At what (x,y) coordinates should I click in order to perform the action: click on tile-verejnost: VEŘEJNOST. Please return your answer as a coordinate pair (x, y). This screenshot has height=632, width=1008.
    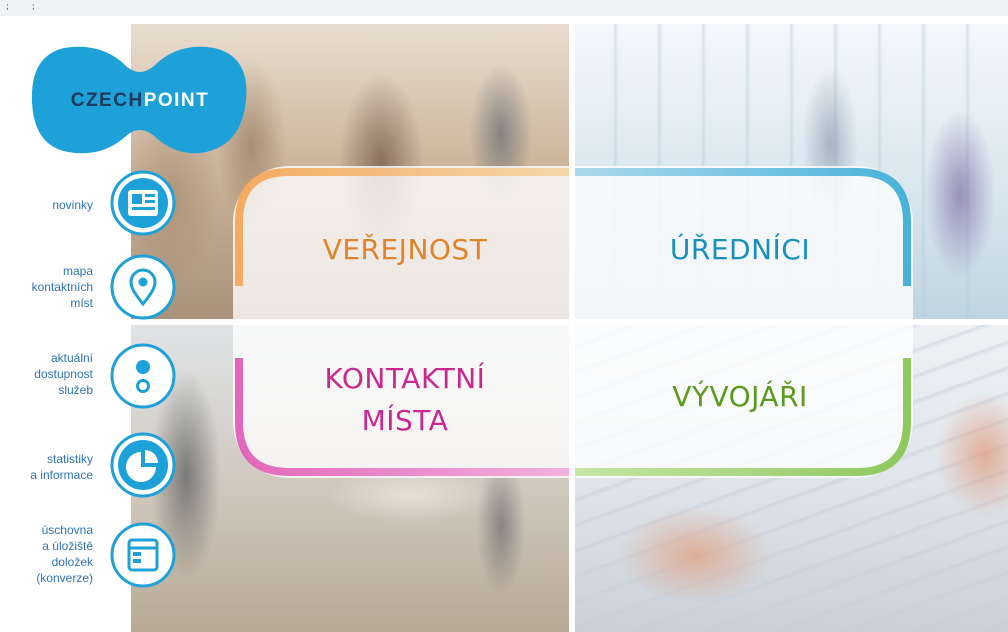
    Looking at the image, I should click on (405, 250).